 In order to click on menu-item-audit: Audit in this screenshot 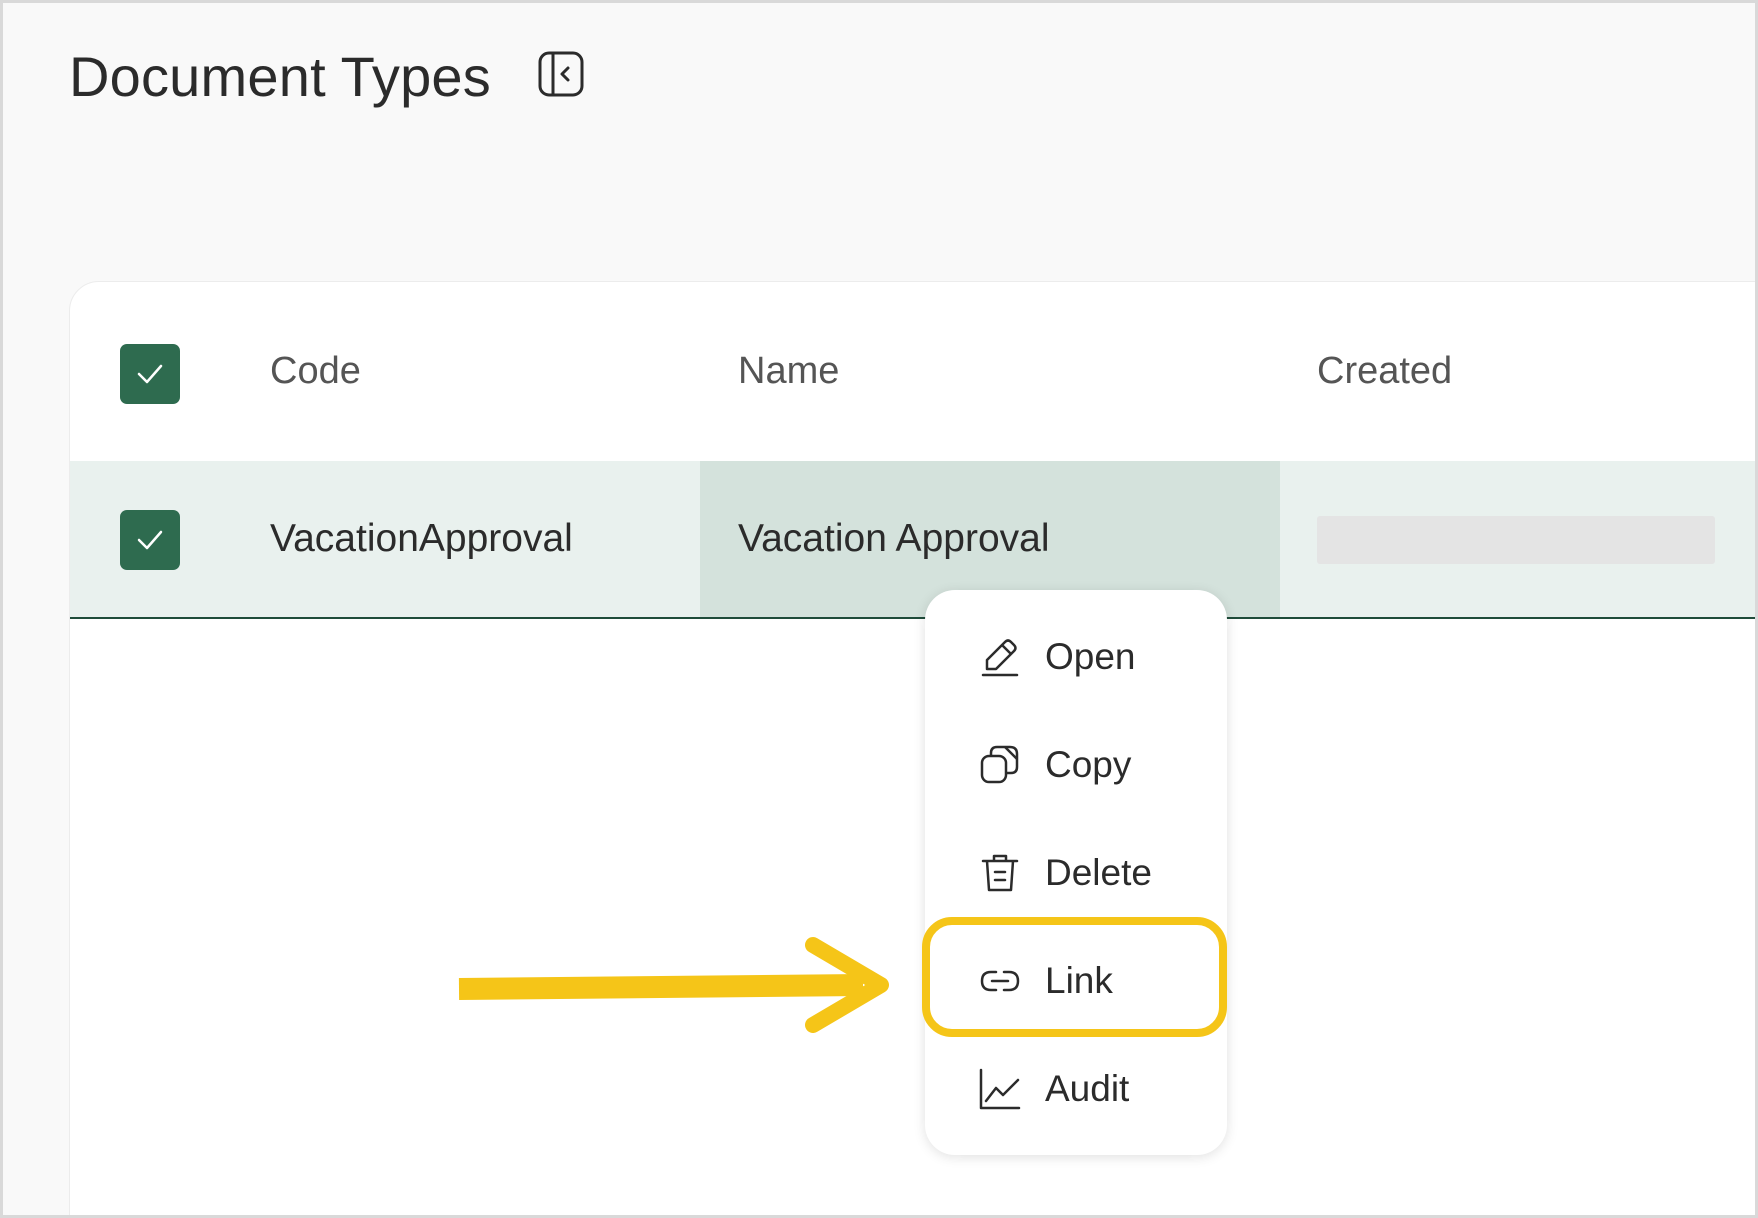, I will do `click(1076, 1089)`.